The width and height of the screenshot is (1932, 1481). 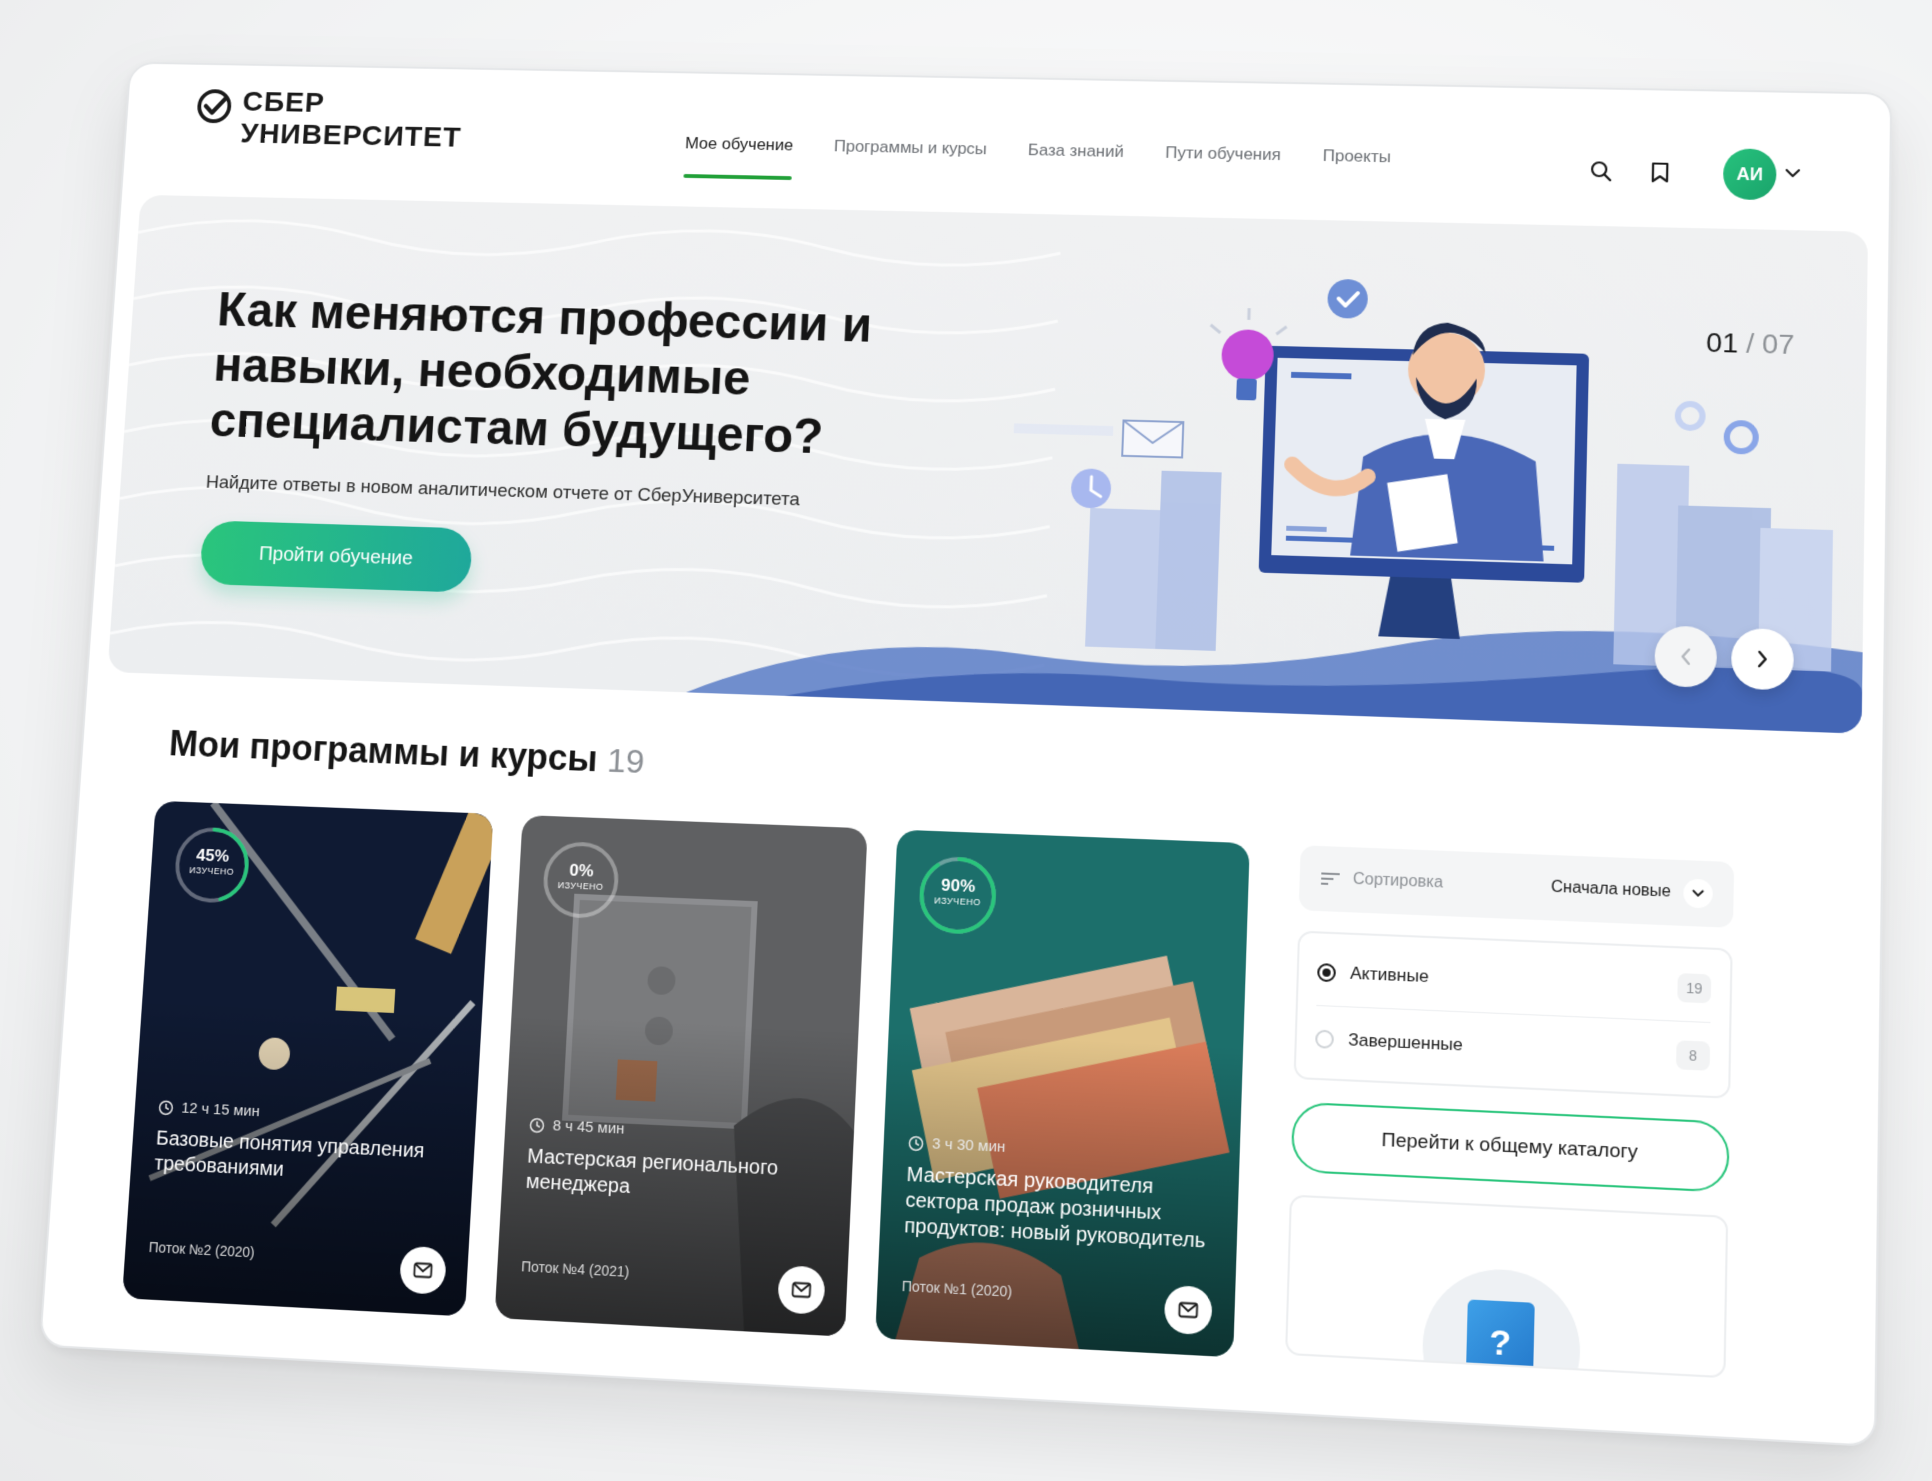 I want to click on sort-dropdown: Сортировка Сначала новые, so click(x=1516, y=886).